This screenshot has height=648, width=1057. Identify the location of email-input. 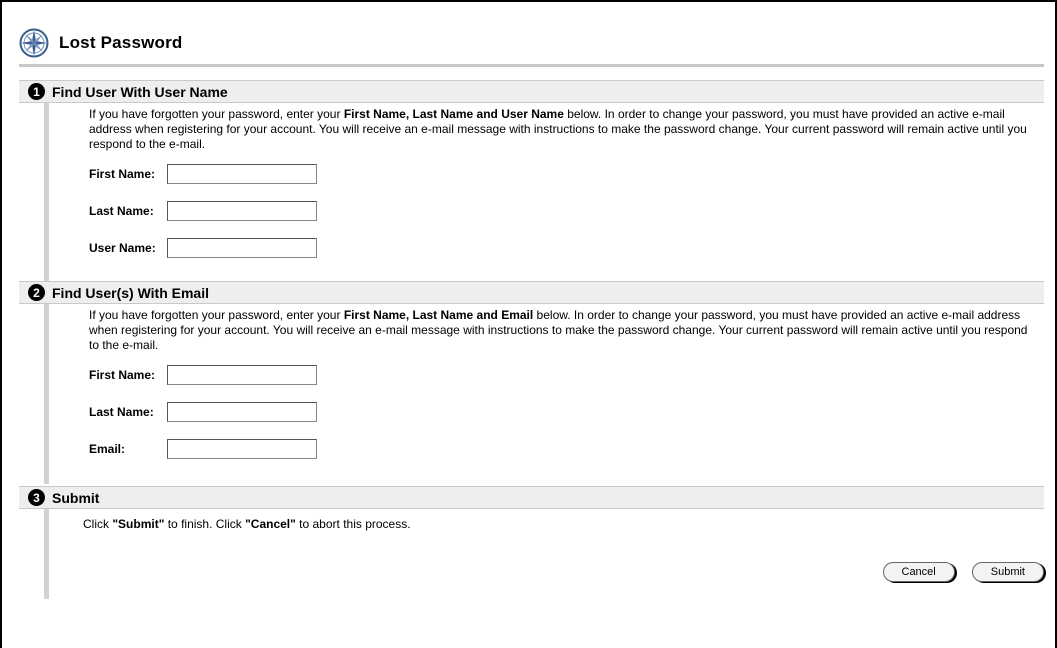
(242, 448).